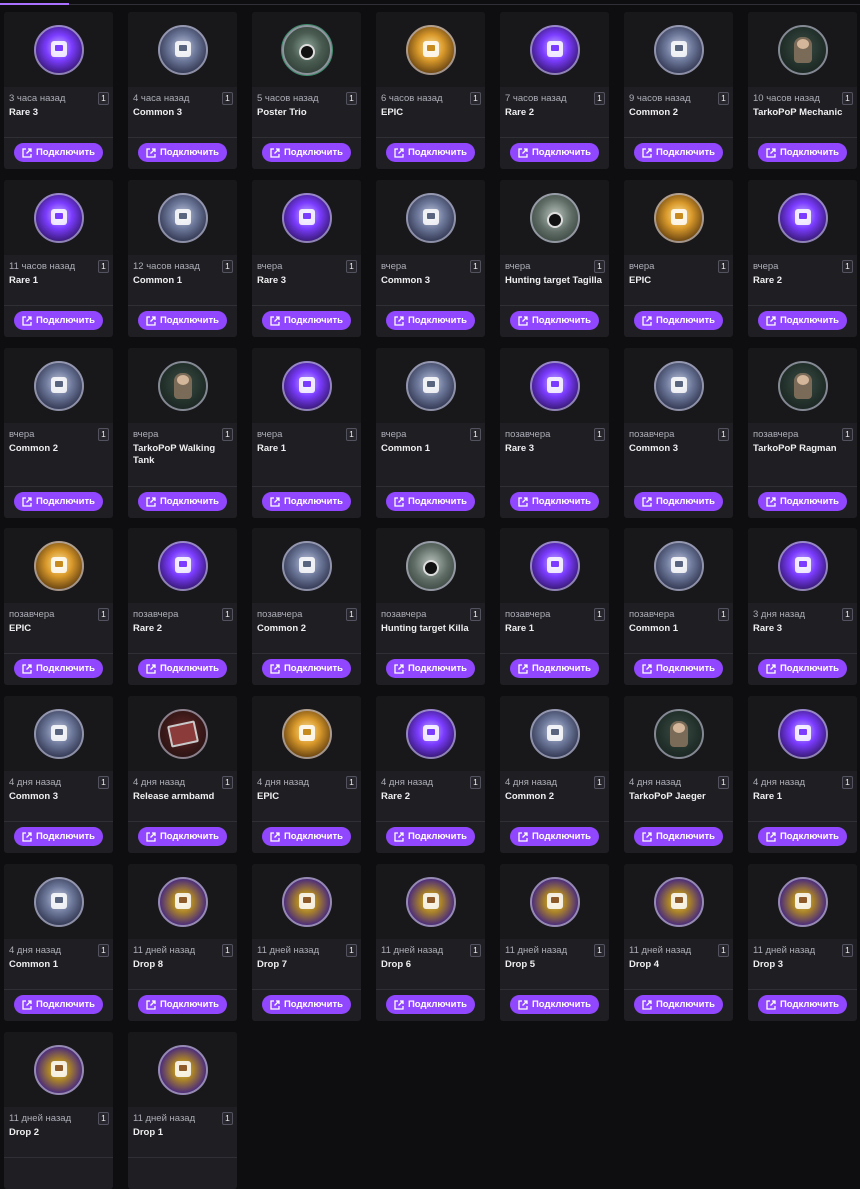  Describe the element at coordinates (288, 98) in the screenshot. I see `drop-time: 5 часов назад` at that location.